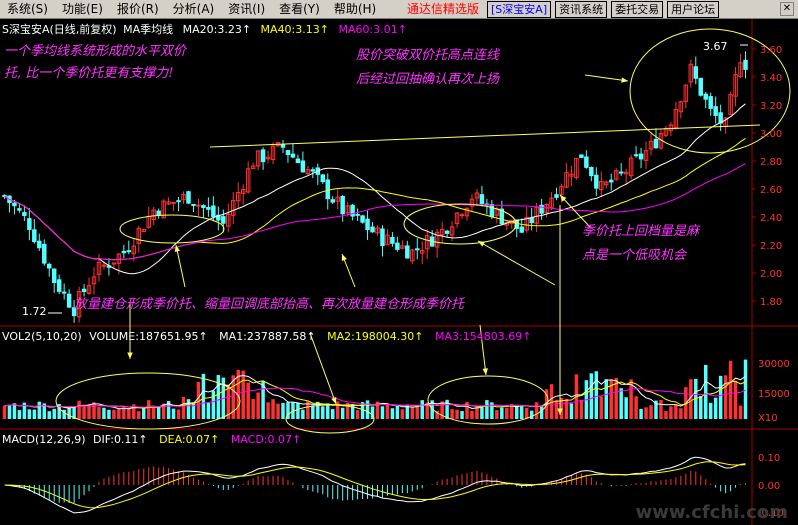 Image resolution: width=798 pixels, height=525 pixels. Describe the element at coordinates (715, 46) in the screenshot. I see `high-price-marker: 3.67` at that location.